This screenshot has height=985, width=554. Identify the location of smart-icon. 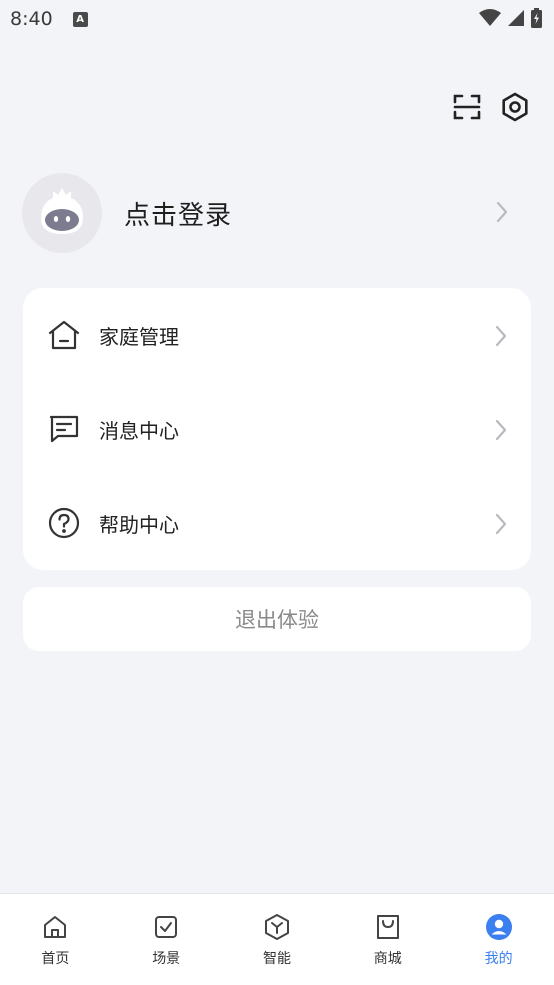
(277, 927).